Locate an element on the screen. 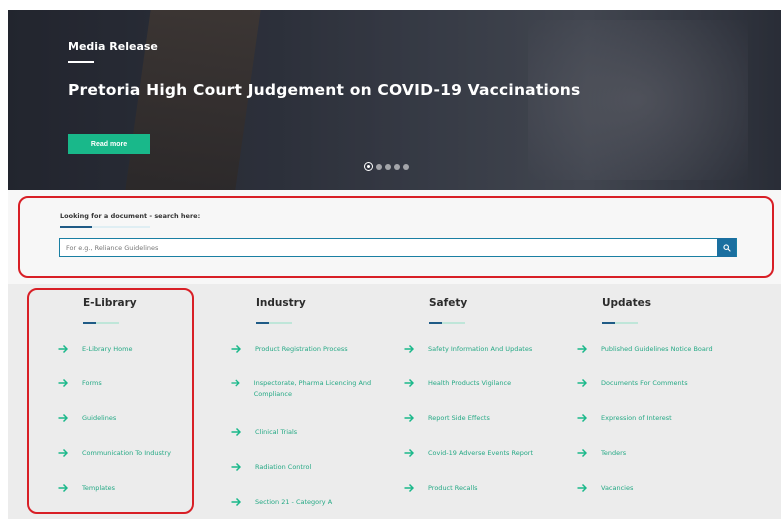  link-documents-for-comments: Documents For Comments is located at coordinates (632, 383).